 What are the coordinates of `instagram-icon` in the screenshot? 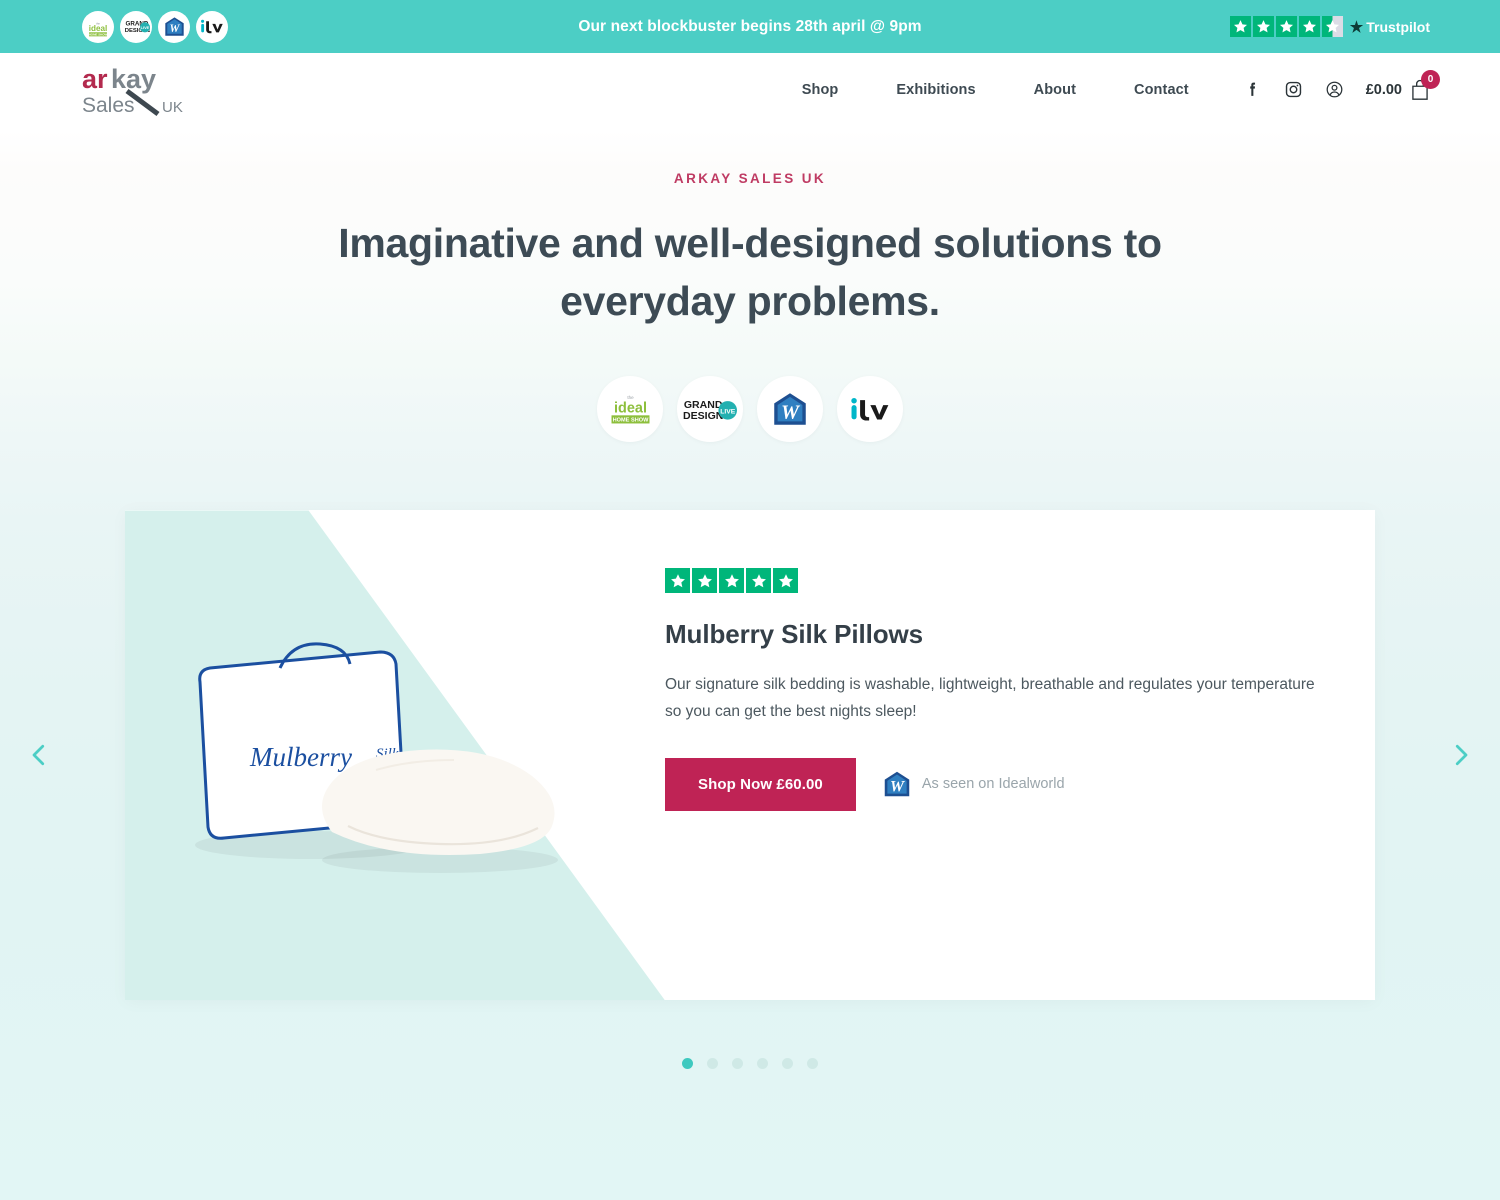 It's located at (1293, 89).